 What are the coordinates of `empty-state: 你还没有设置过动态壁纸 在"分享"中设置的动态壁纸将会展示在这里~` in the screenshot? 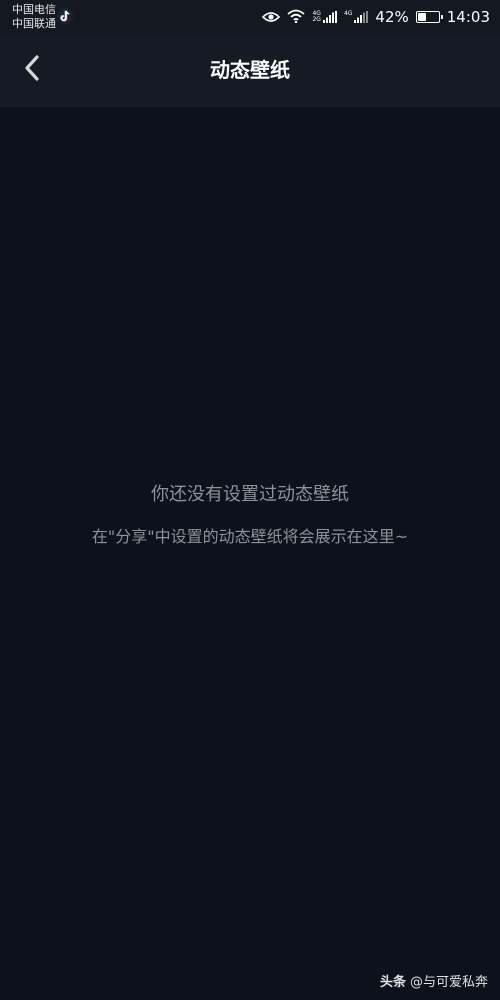 It's located at (250, 515).